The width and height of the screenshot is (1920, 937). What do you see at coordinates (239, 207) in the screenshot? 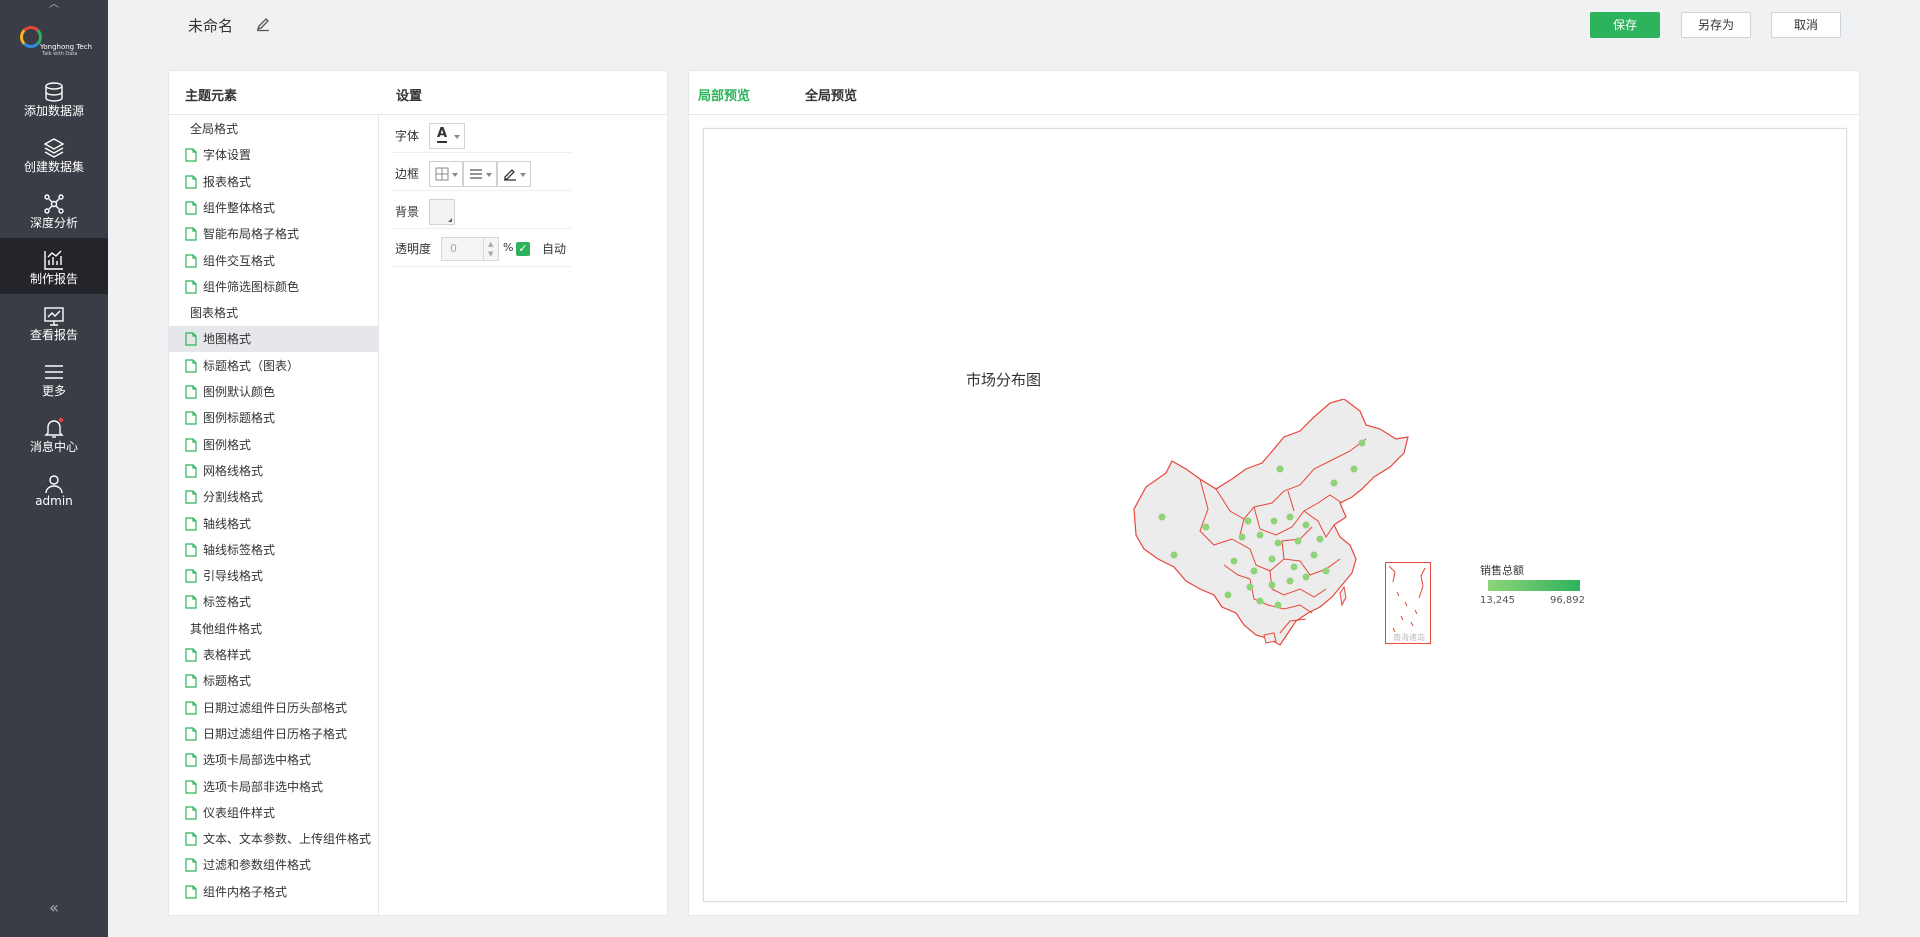
I see `tree-item-label: 组件整体格式` at bounding box center [239, 207].